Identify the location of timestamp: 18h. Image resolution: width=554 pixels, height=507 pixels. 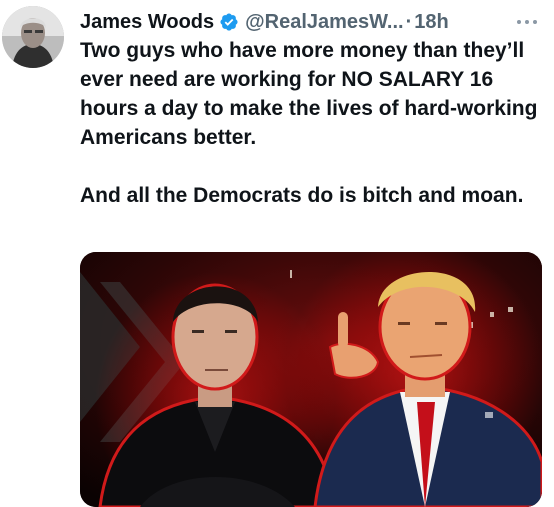
(431, 22).